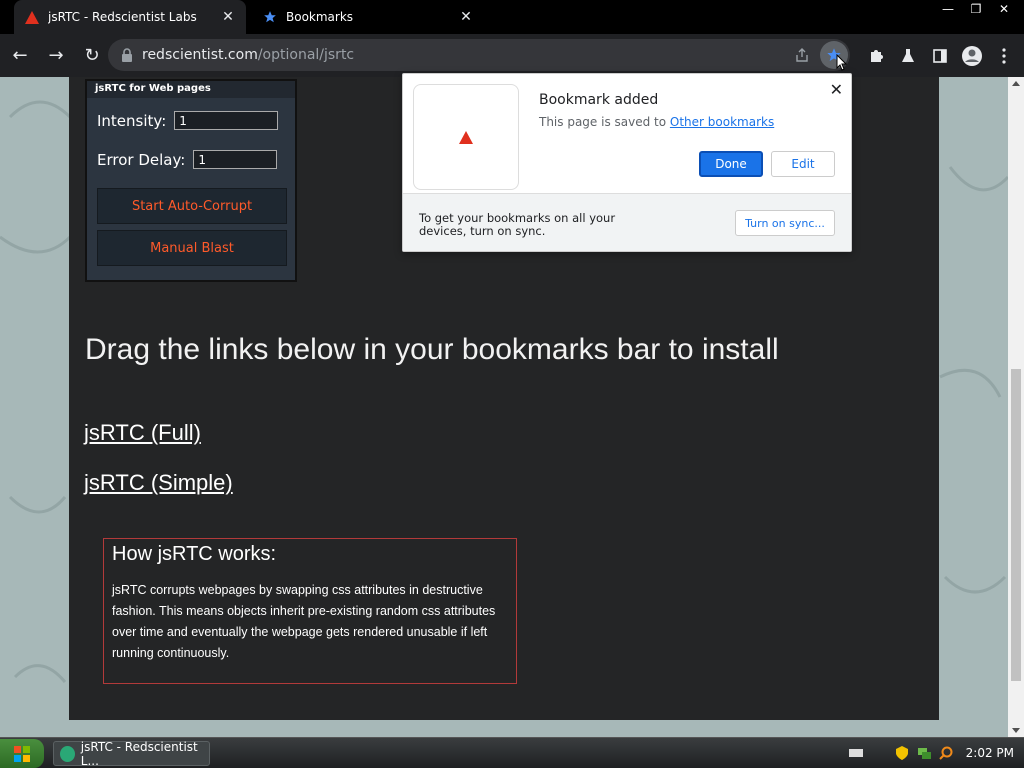  Describe the element at coordinates (731, 164) in the screenshot. I see `done-button: Done` at that location.